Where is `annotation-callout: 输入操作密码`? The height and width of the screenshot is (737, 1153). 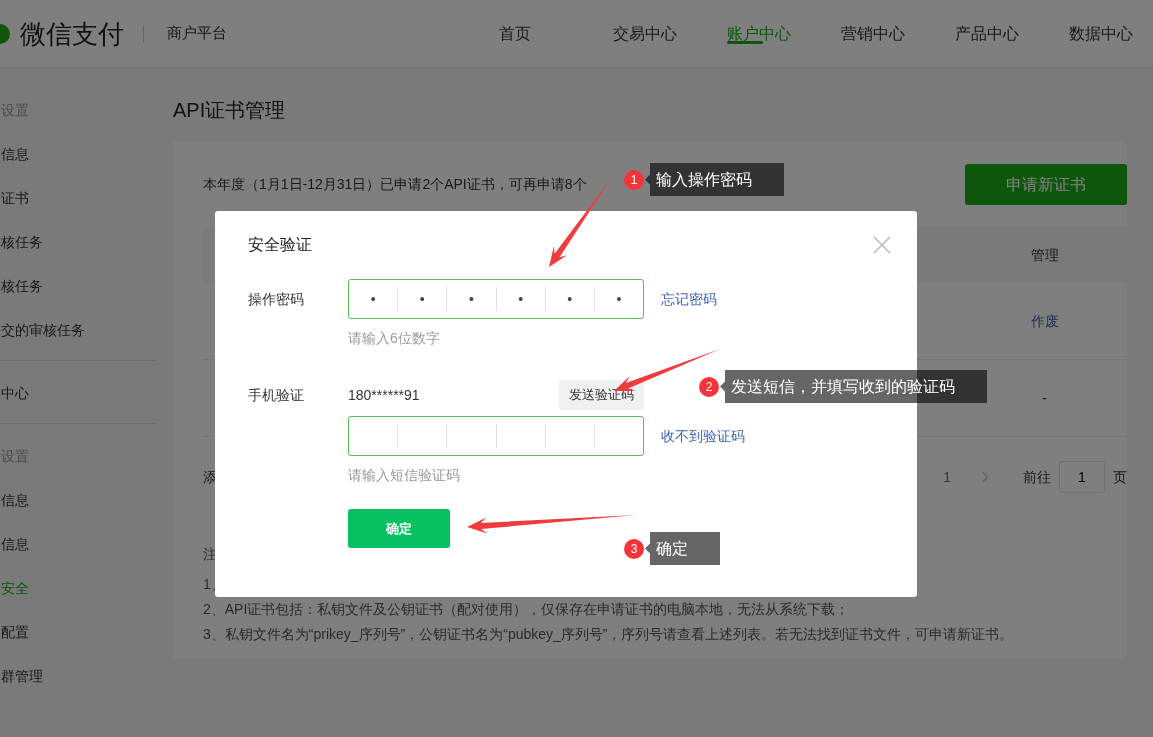
annotation-callout: 输入操作密码 is located at coordinates (714, 179).